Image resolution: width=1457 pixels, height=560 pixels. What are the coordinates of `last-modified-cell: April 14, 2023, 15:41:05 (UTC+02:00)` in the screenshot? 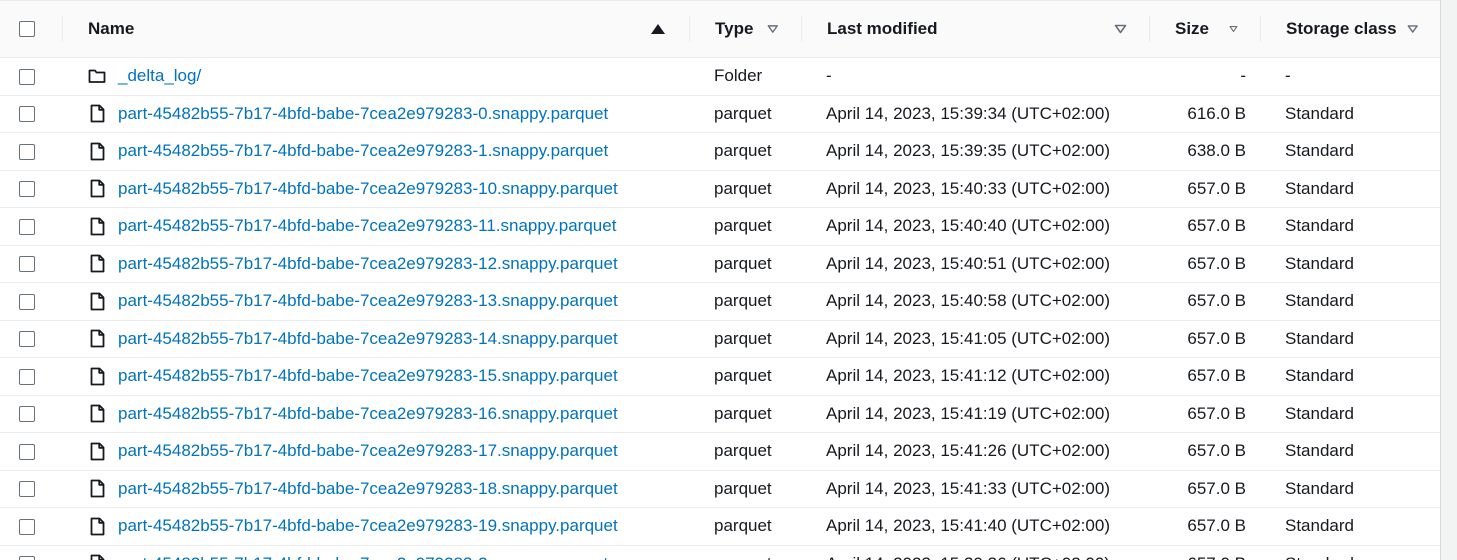 It's located at (975, 339).